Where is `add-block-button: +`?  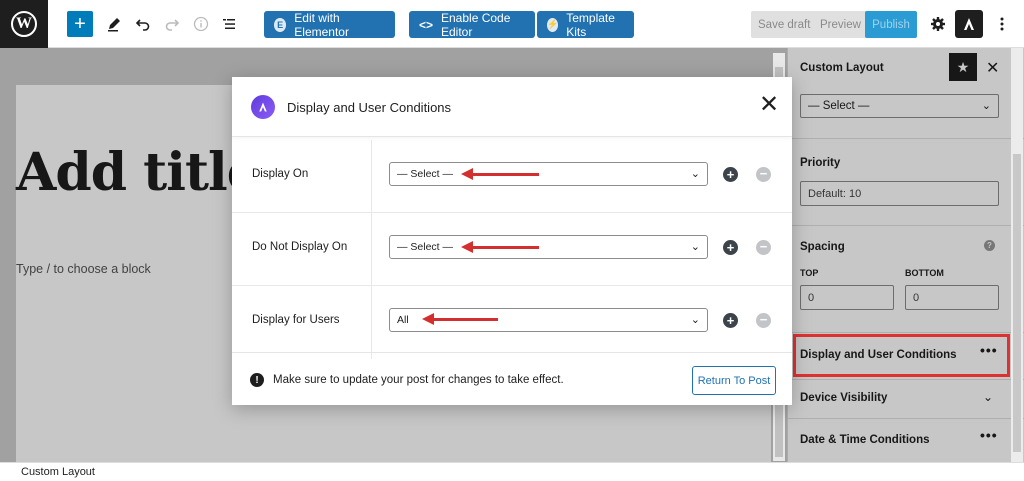 add-block-button: + is located at coordinates (80, 24).